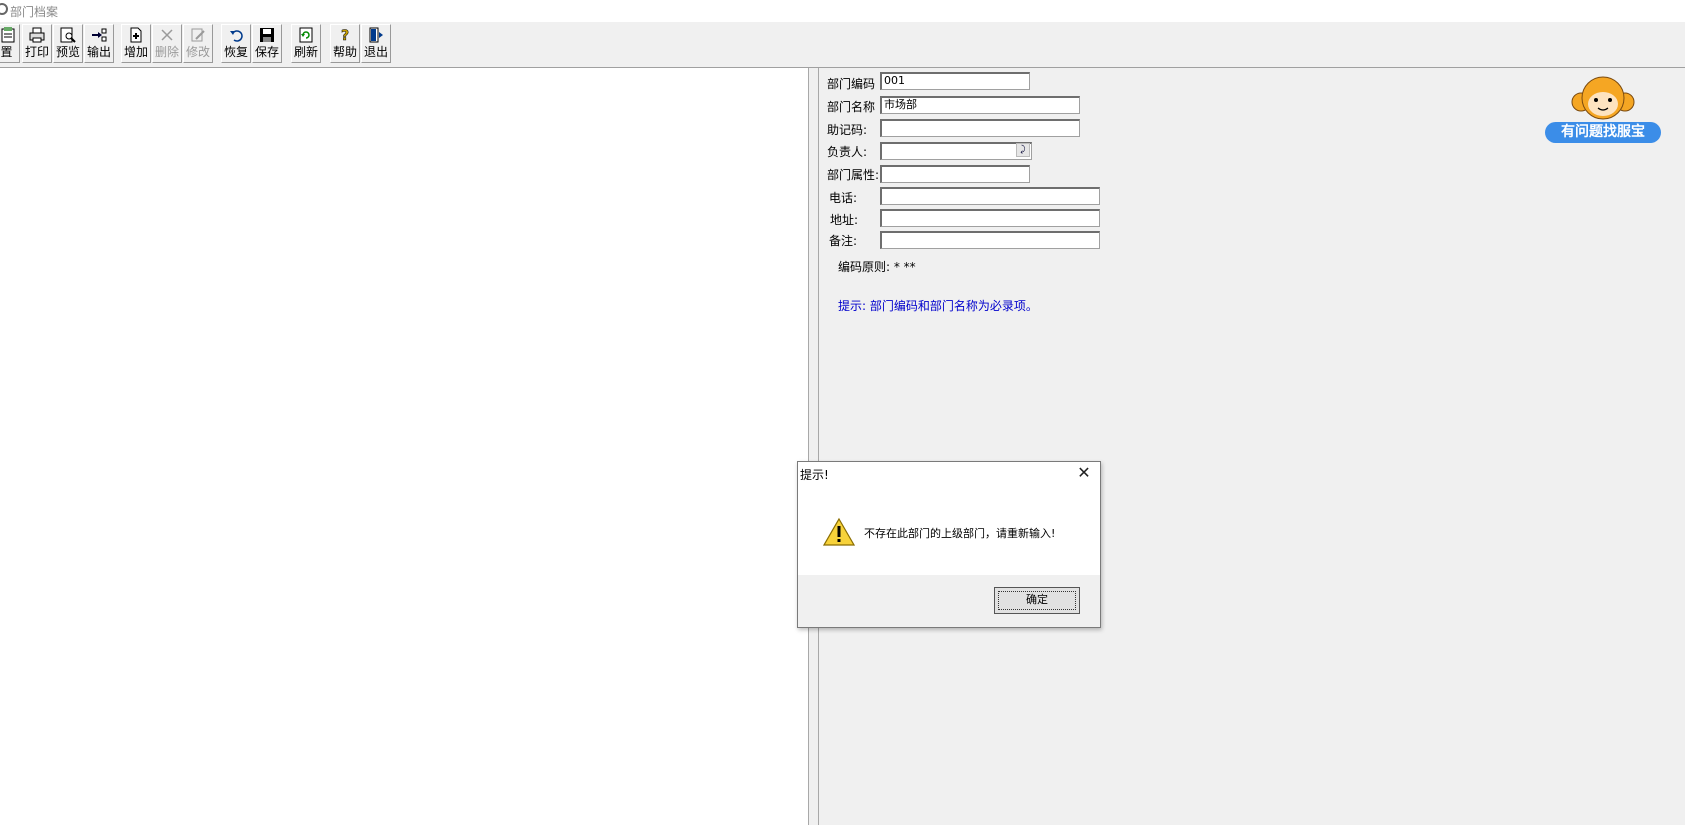  Describe the element at coordinates (7, 35) in the screenshot. I see `setup-icon` at that location.